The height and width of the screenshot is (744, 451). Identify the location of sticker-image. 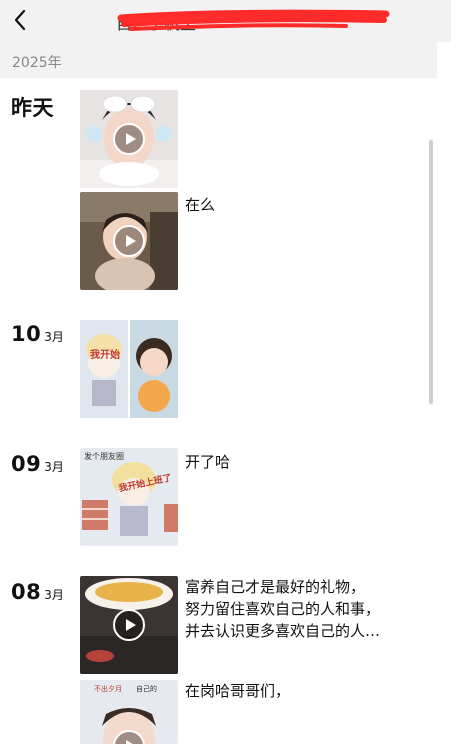
(129, 497).